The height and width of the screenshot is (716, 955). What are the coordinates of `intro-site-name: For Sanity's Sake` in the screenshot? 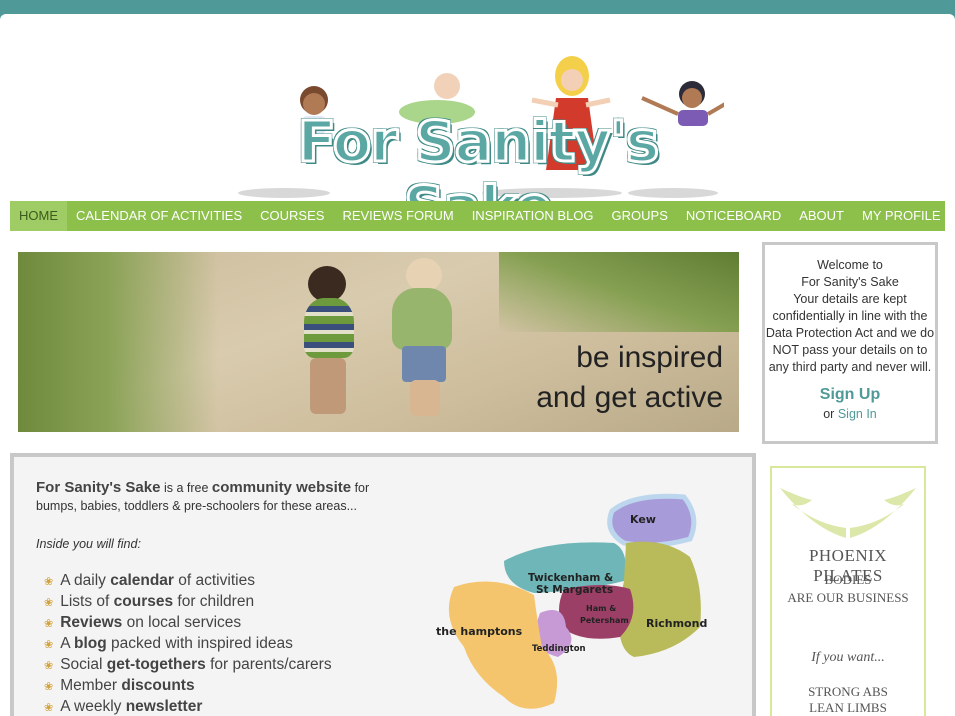 It's located at (98, 487).